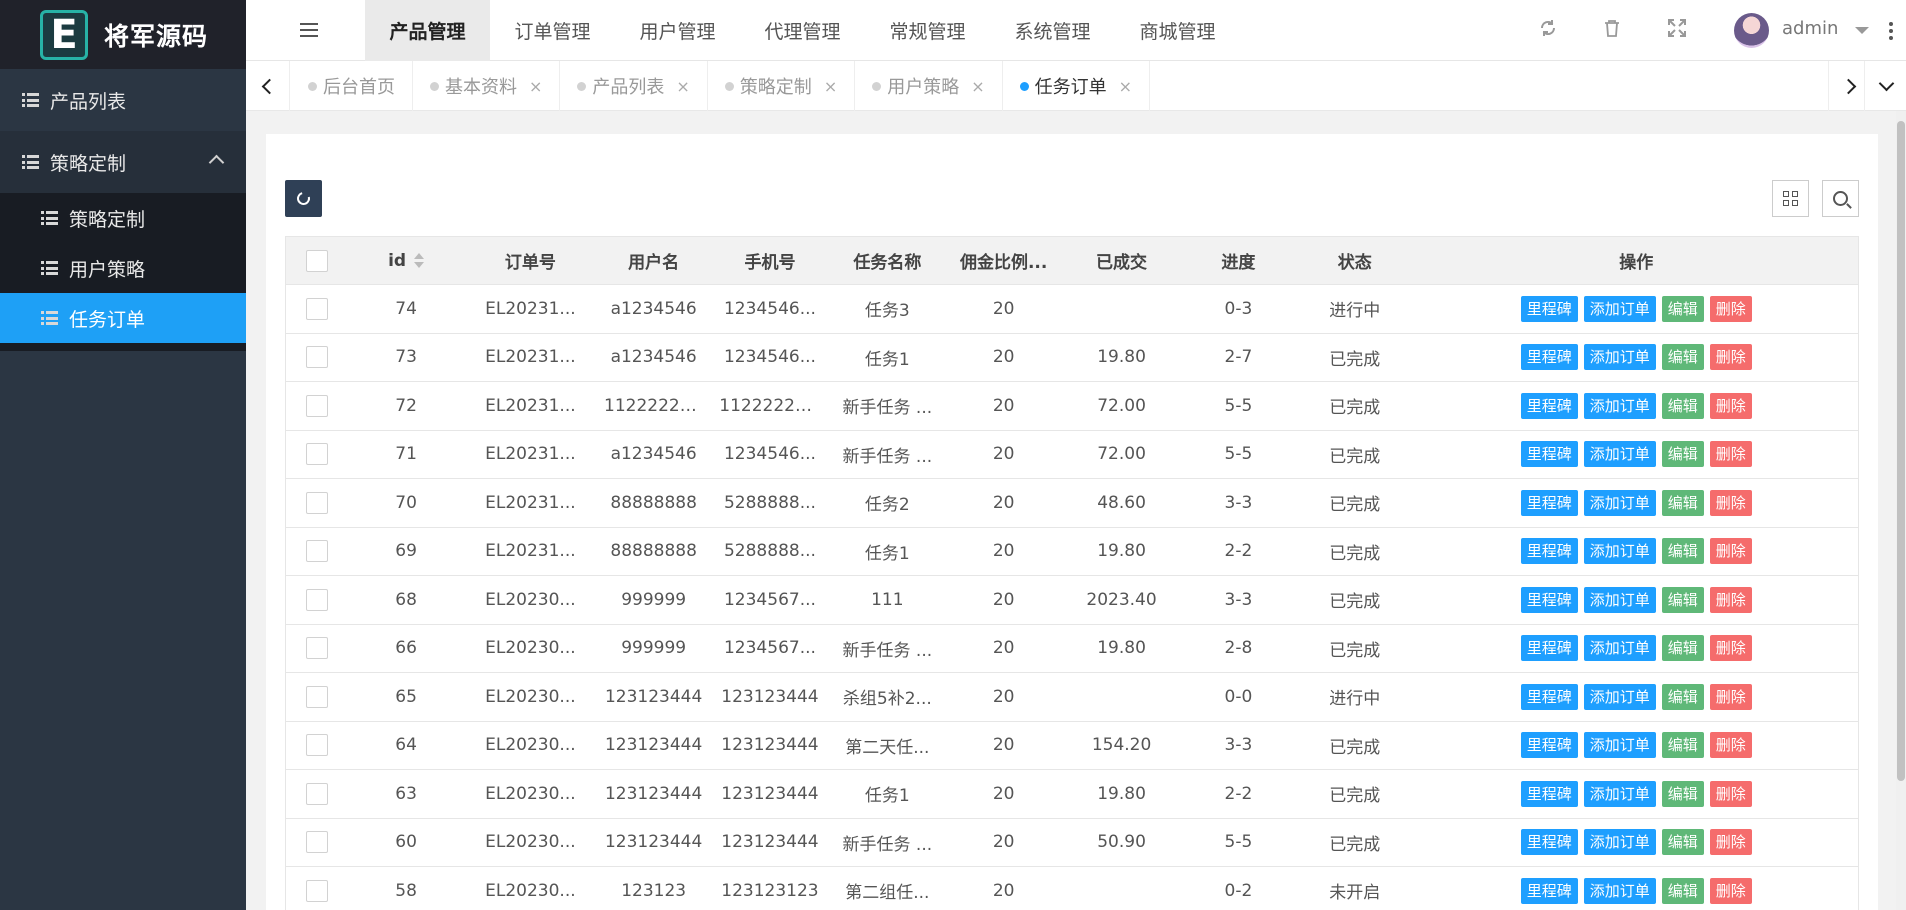 The width and height of the screenshot is (1906, 910). What do you see at coordinates (123, 162) in the screenshot?
I see `sidebar-item-strategy: 策略定制` at bounding box center [123, 162].